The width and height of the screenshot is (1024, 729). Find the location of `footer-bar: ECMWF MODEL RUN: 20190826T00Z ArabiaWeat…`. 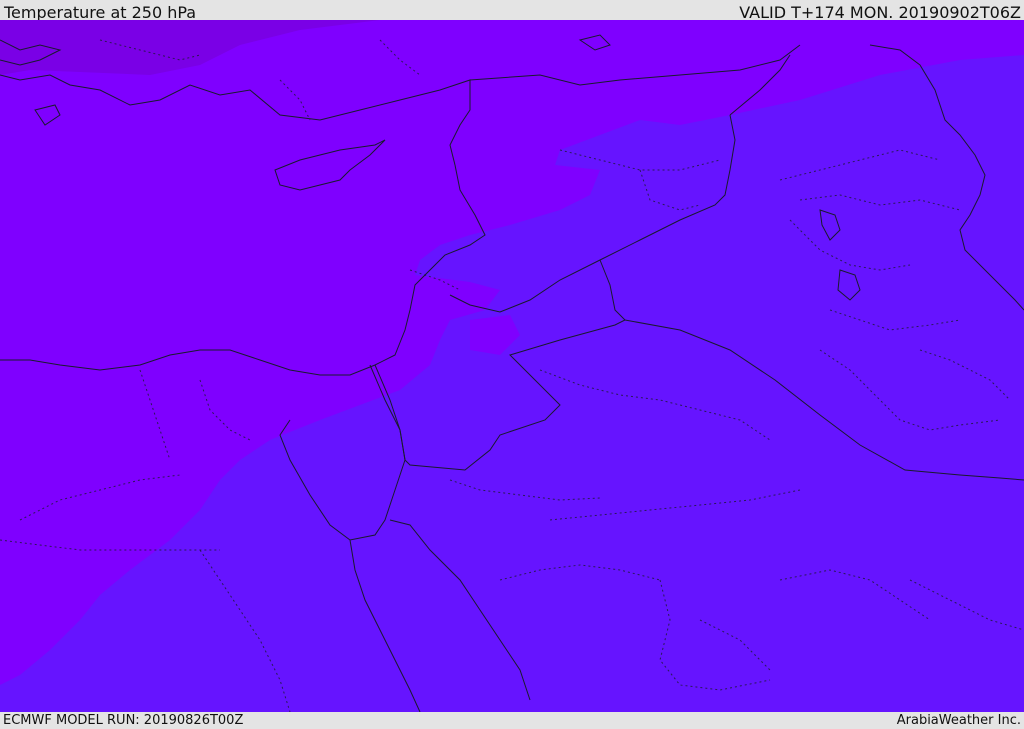

footer-bar: ECMWF MODEL RUN: 20190826T00Z ArabiaWeat… is located at coordinates (512, 720).